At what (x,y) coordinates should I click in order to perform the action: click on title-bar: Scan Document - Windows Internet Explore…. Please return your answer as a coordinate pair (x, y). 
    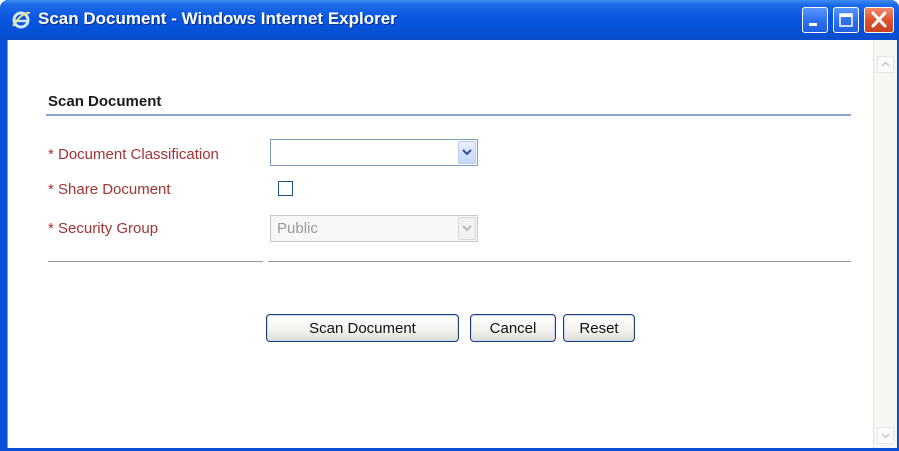
    Looking at the image, I should click on (449, 20).